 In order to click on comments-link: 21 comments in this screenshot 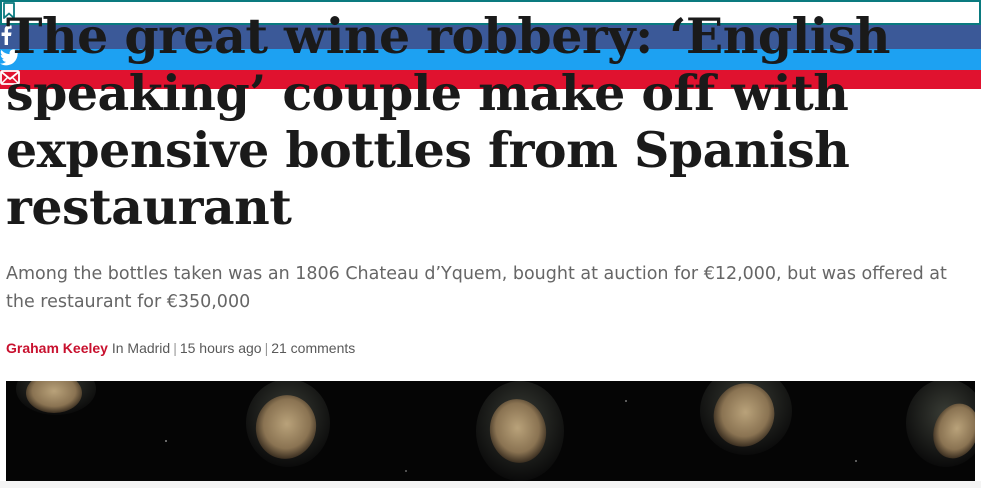, I will do `click(313, 348)`.